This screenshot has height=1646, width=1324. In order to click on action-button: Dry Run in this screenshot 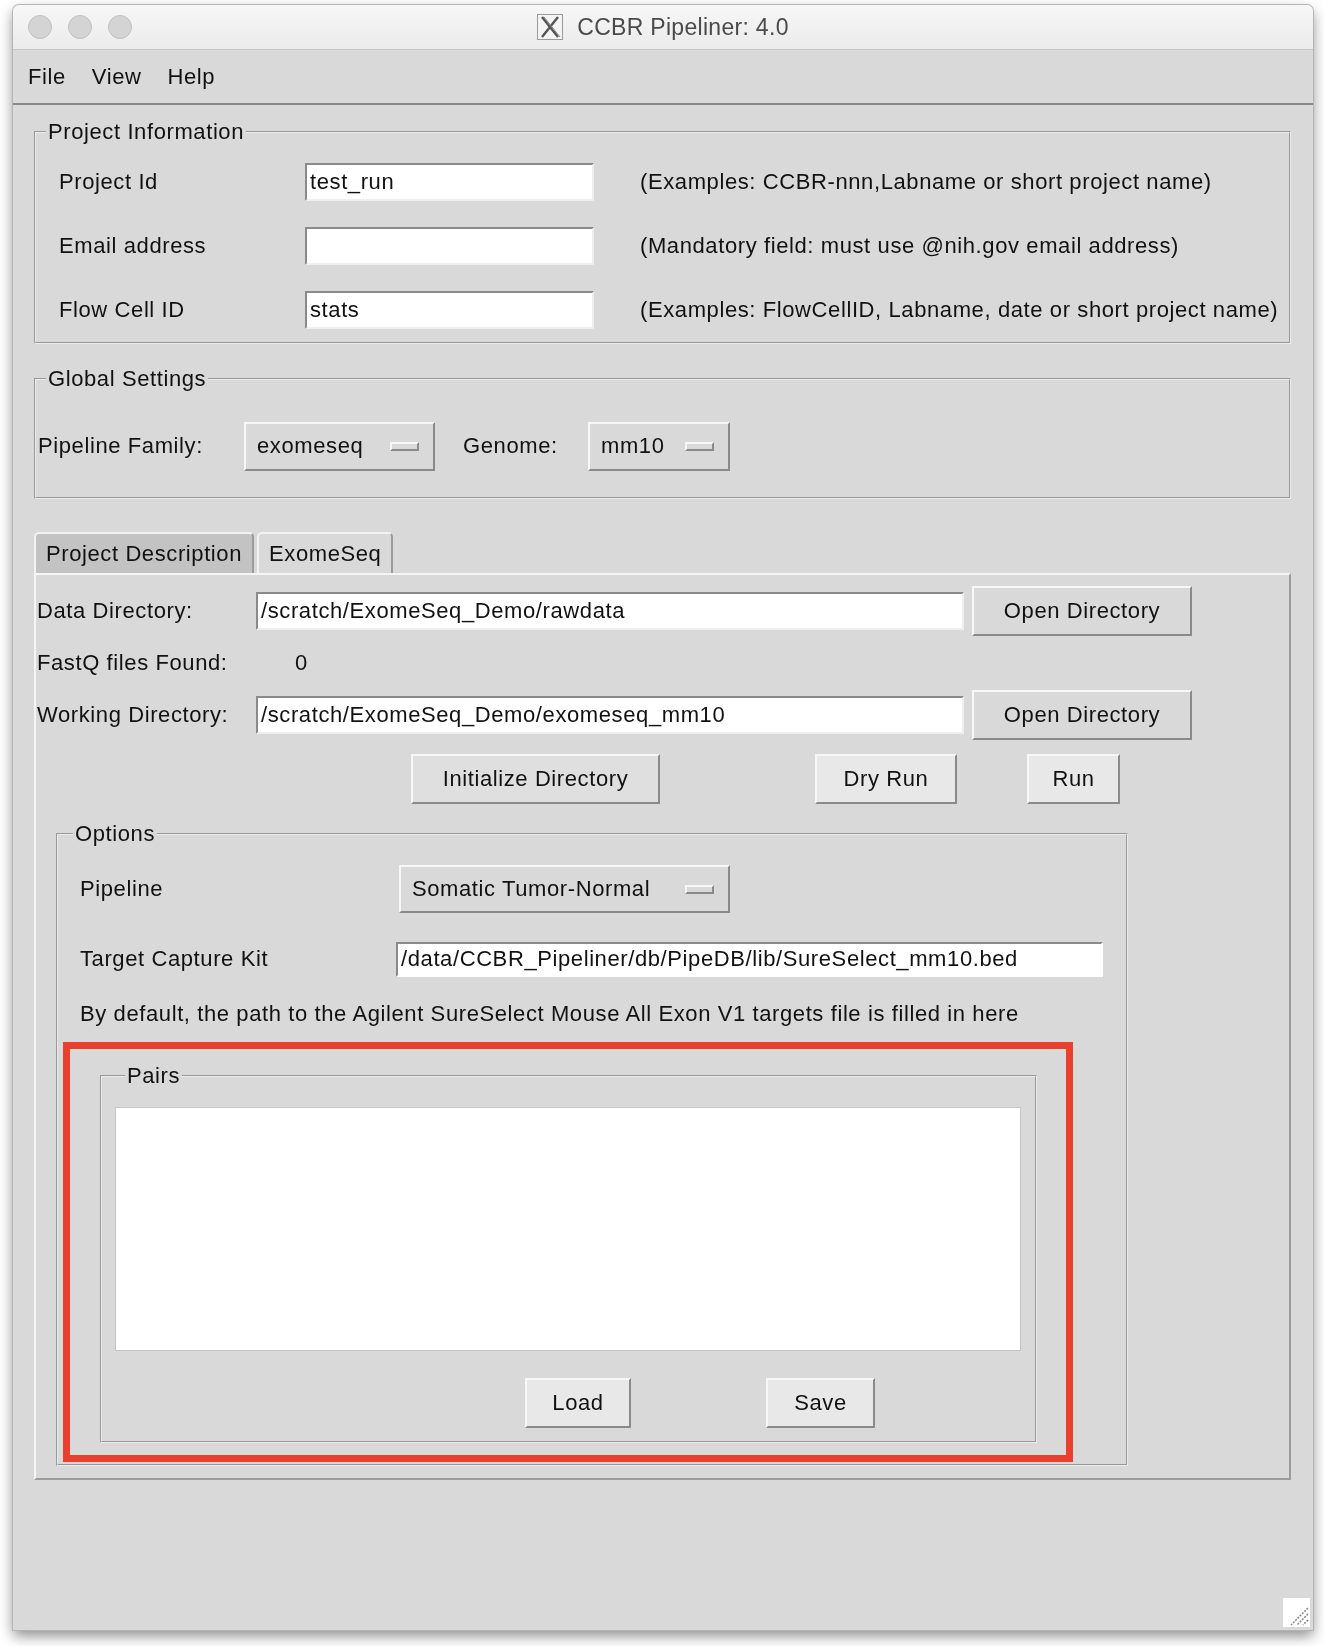, I will do `click(886, 779)`.